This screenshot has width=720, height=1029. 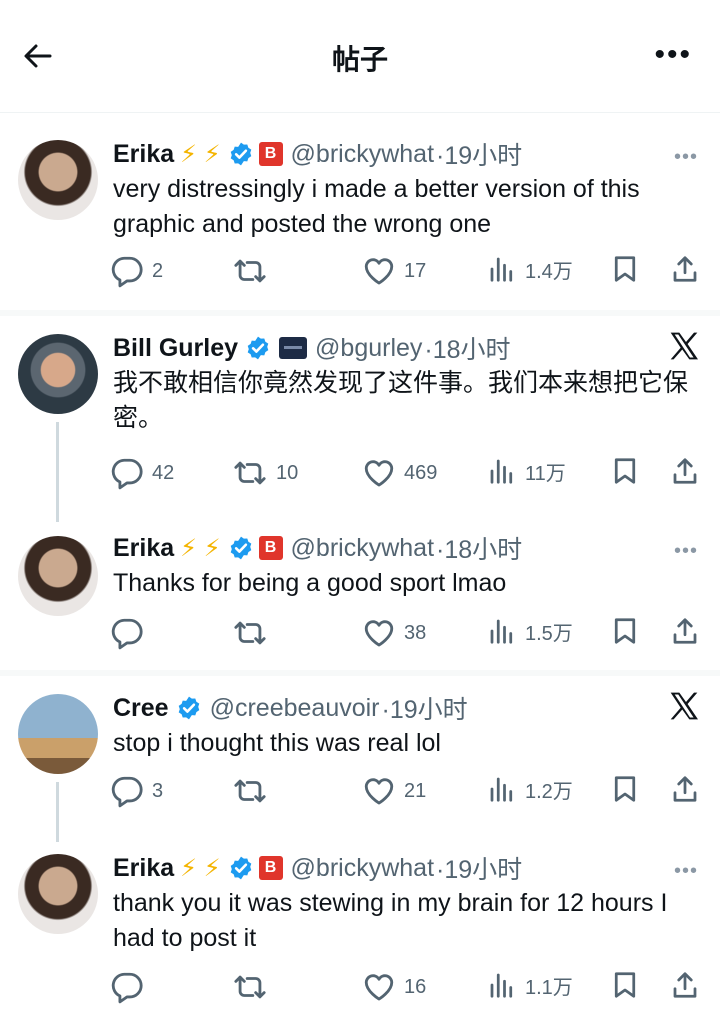 What do you see at coordinates (368, 348) in the screenshot?
I see `handle: @bgurley` at bounding box center [368, 348].